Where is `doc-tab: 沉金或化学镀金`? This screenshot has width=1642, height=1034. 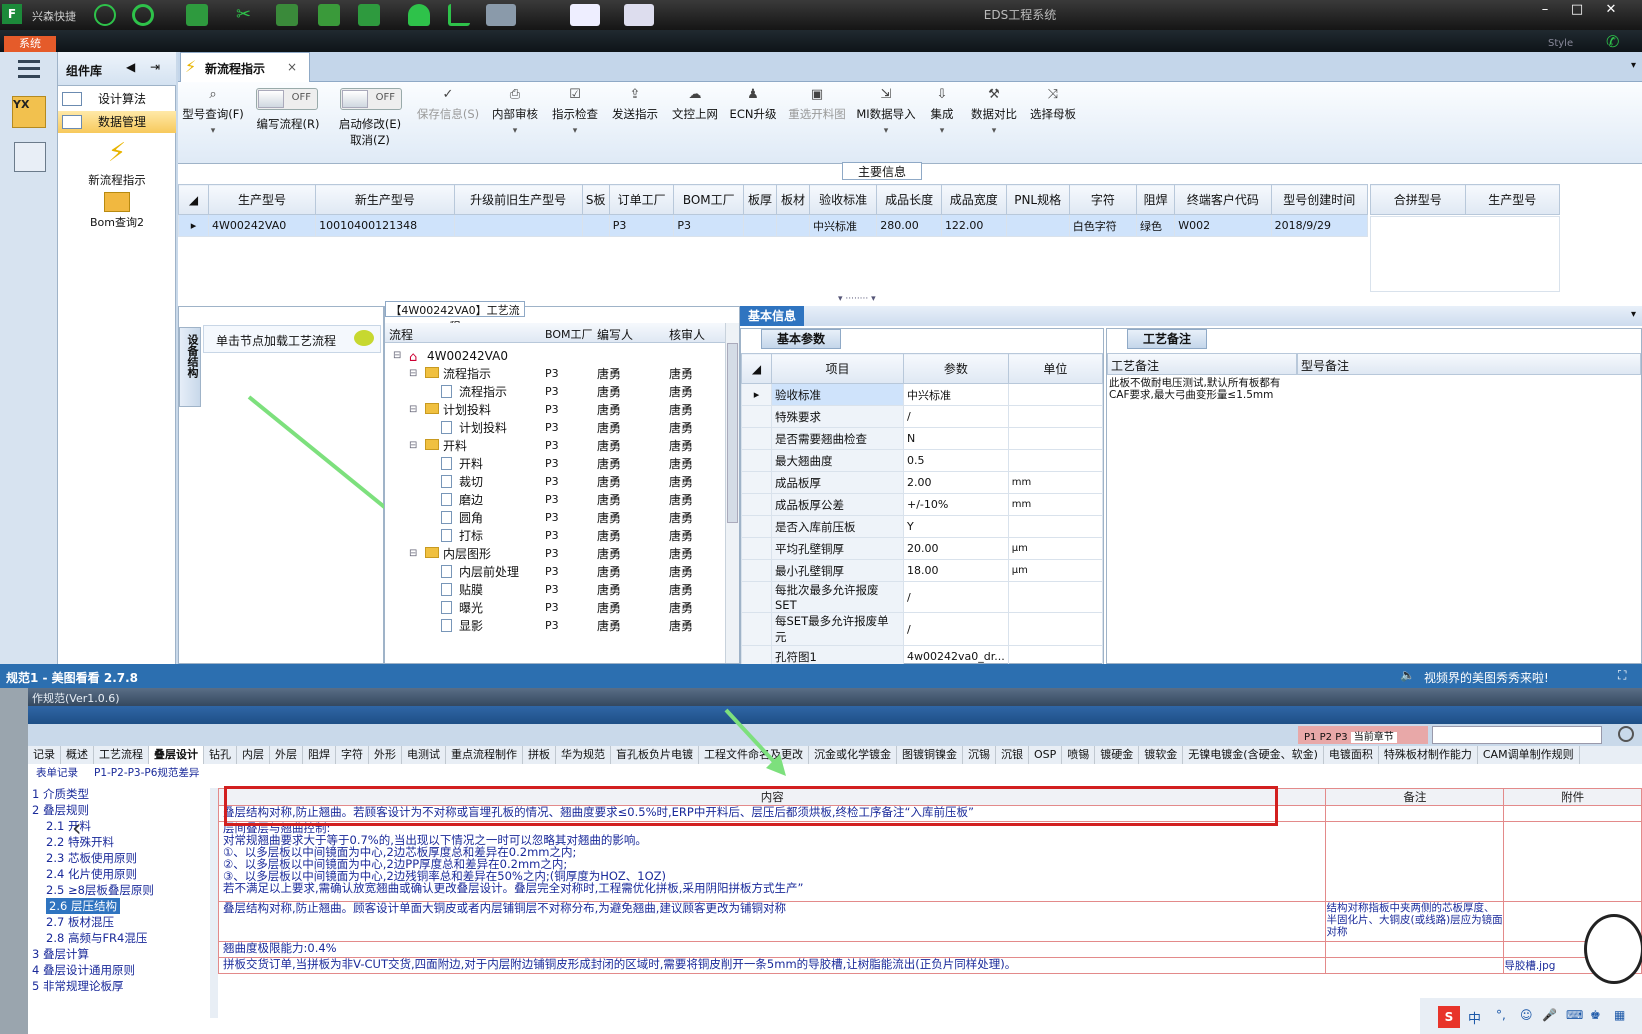
doc-tab: 沉金或化学镀金 is located at coordinates (853, 755).